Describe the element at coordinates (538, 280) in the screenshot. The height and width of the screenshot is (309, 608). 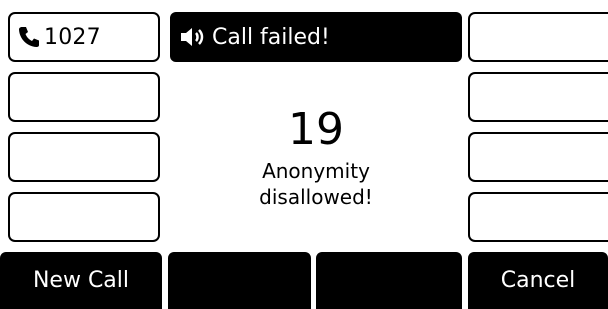
I see `cancel-softkey: Cancel` at that location.